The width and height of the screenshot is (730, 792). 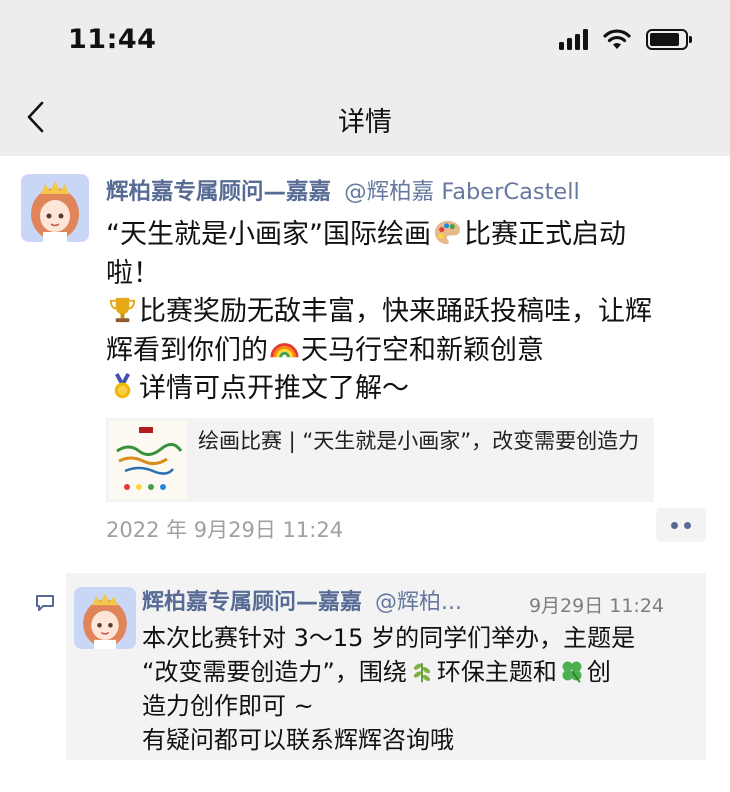 I want to click on avatar, so click(x=55, y=208).